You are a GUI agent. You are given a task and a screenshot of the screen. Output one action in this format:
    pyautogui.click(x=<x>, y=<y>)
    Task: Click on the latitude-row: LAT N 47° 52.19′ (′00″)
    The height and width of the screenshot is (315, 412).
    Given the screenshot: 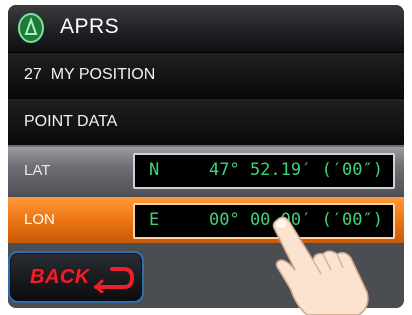 What is the action you would take?
    pyautogui.click(x=206, y=171)
    